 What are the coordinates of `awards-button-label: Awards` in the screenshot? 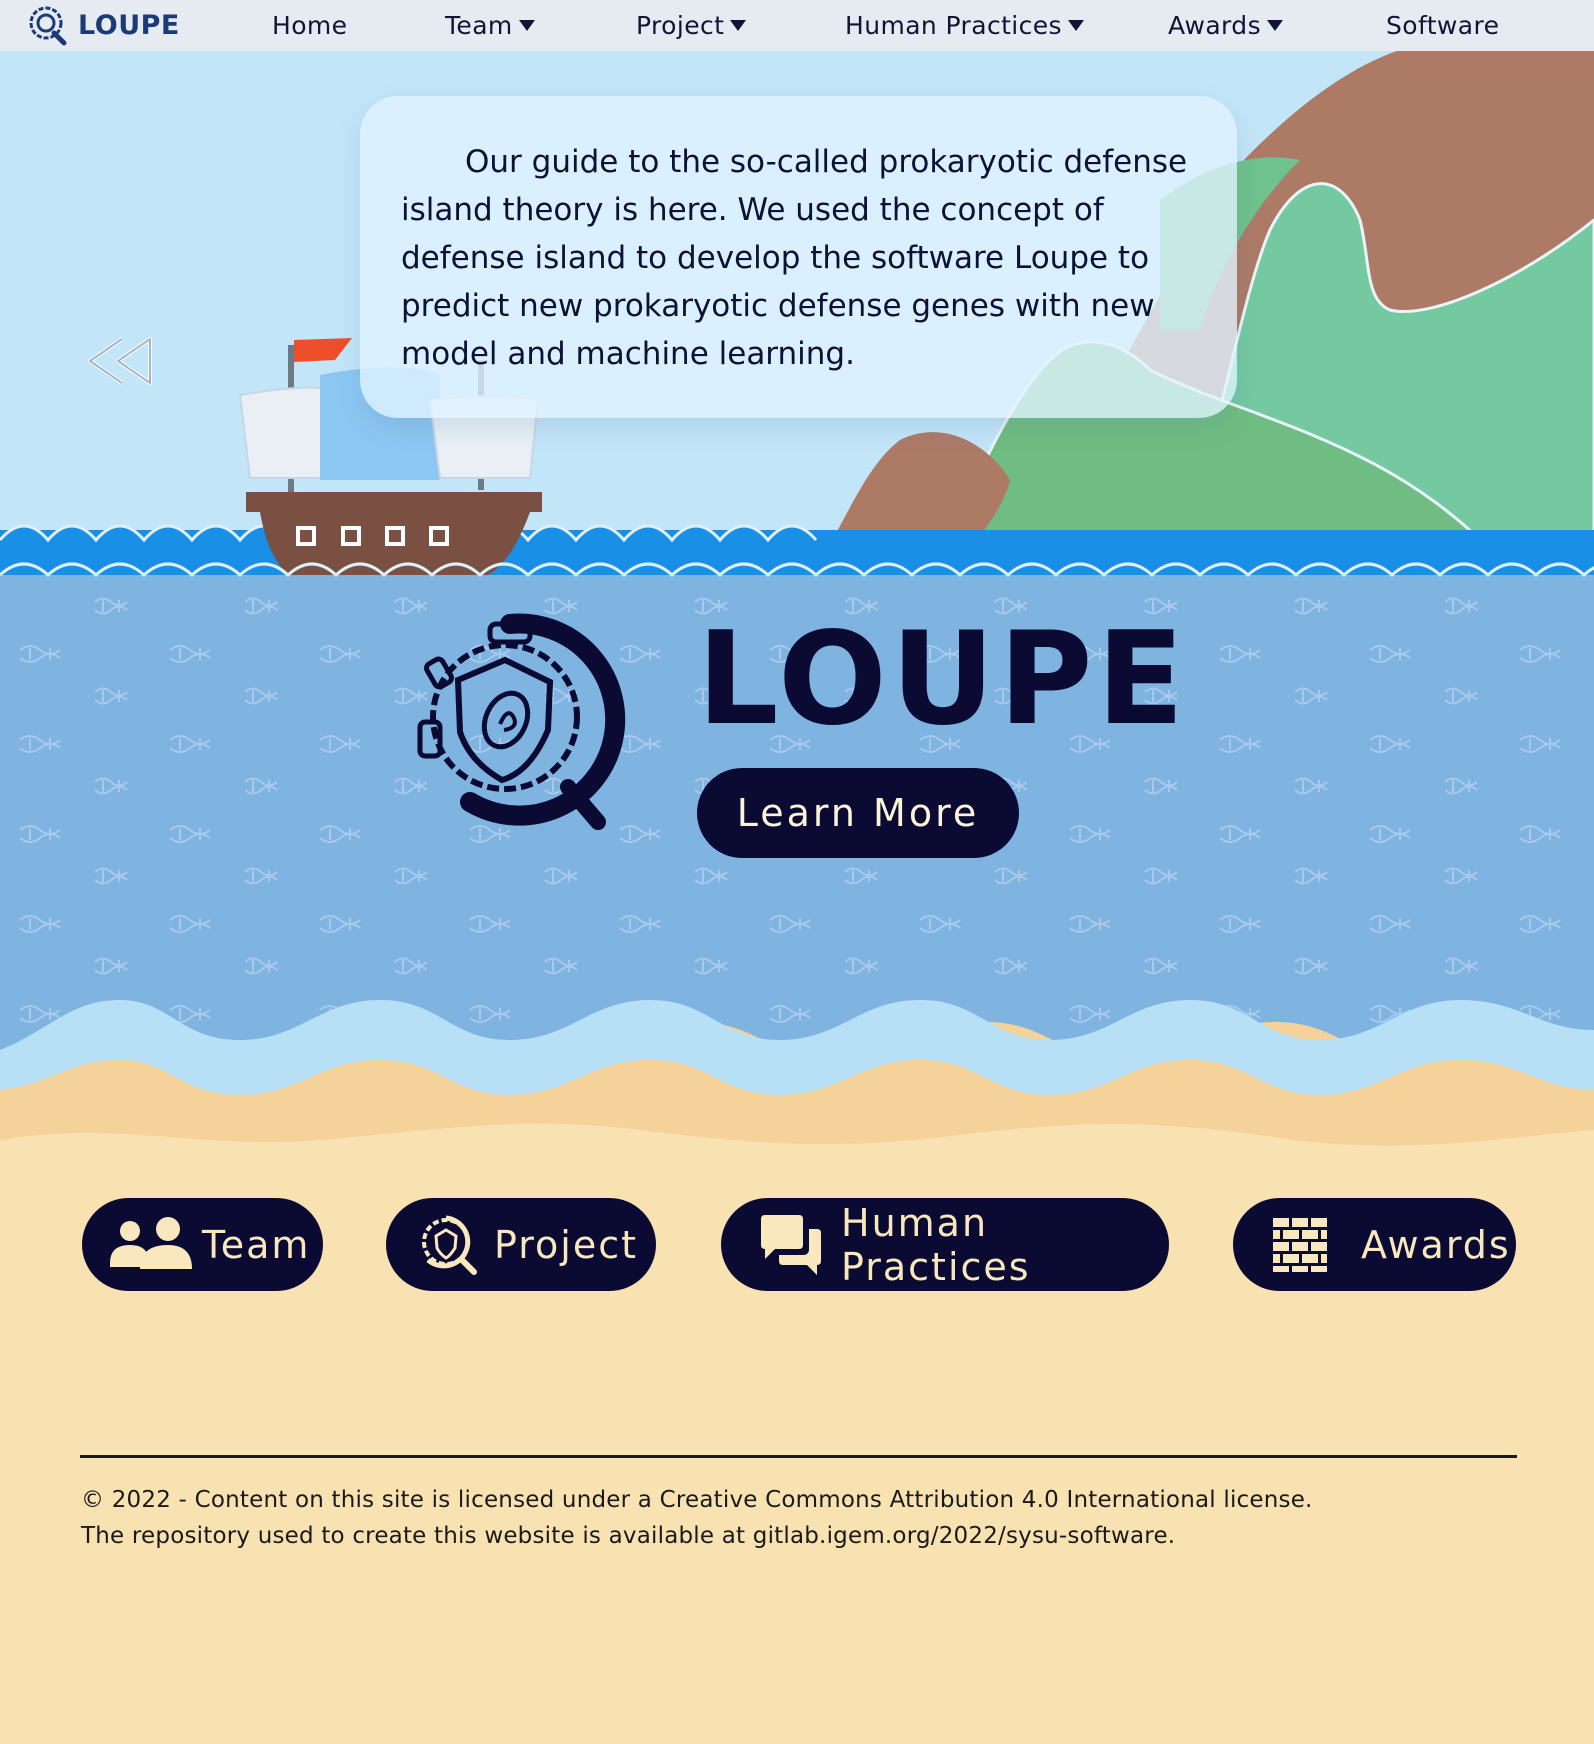 It's located at (1436, 1244).